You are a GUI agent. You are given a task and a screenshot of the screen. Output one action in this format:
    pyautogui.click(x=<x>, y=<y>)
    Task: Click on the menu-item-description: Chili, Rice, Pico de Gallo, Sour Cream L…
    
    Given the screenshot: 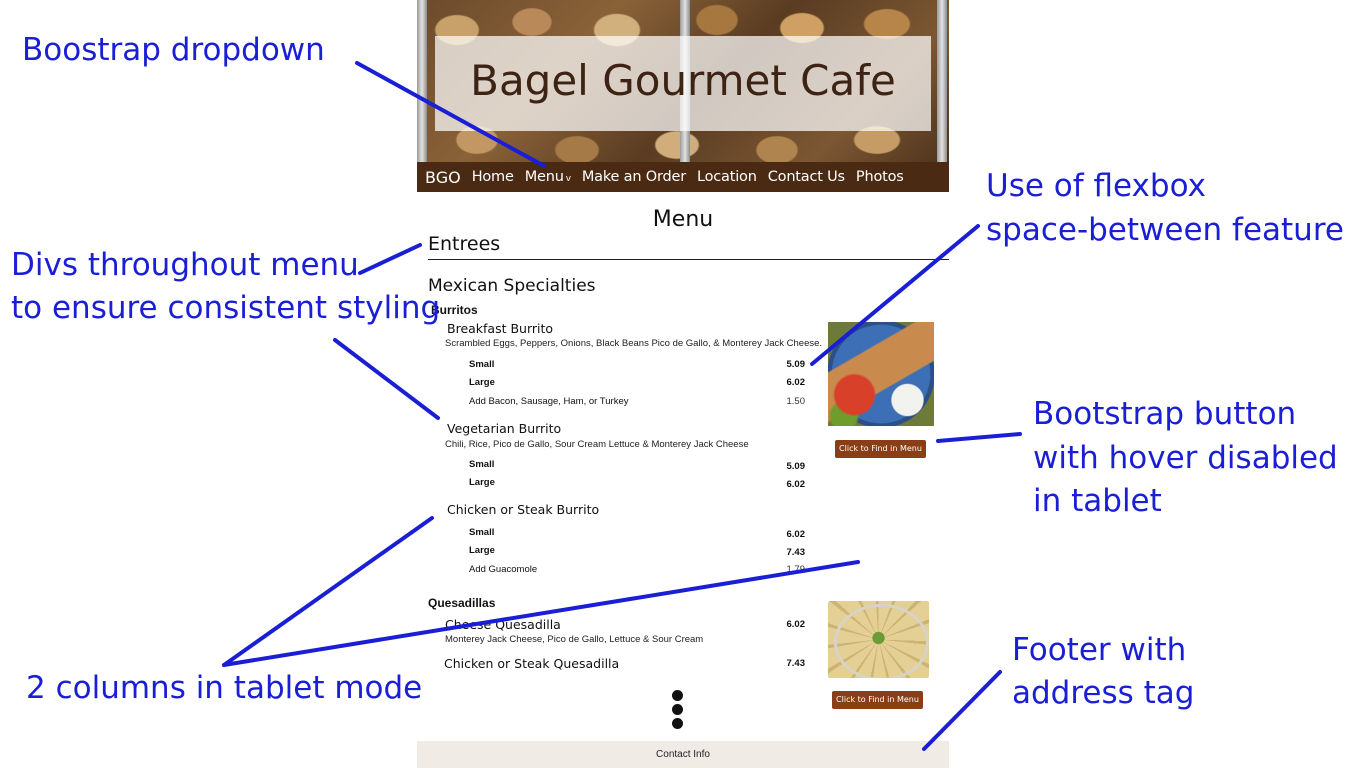 What is the action you would take?
    pyautogui.click(x=597, y=444)
    